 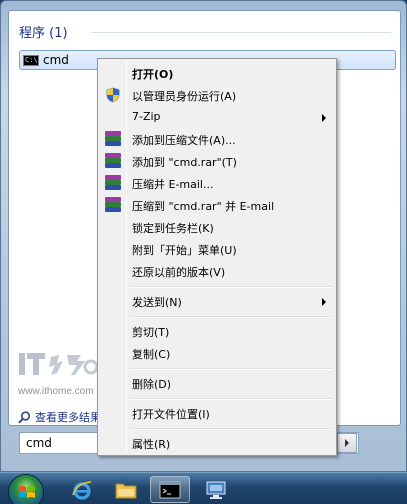 I want to click on folder-icon, so click(x=126, y=490).